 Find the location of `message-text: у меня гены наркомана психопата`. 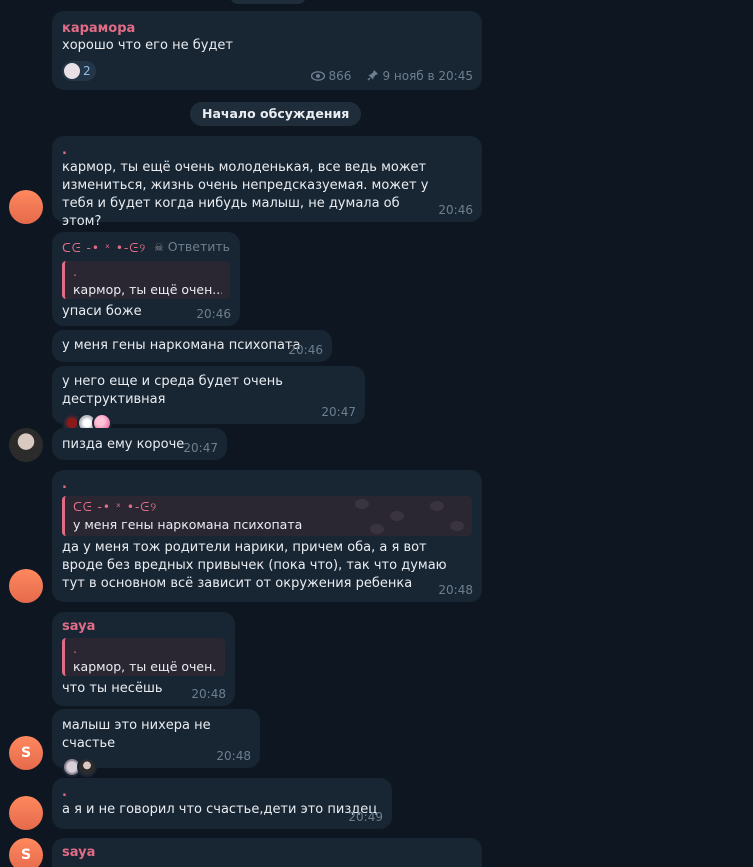

message-text: у меня гены наркомана психопата is located at coordinates (181, 345).